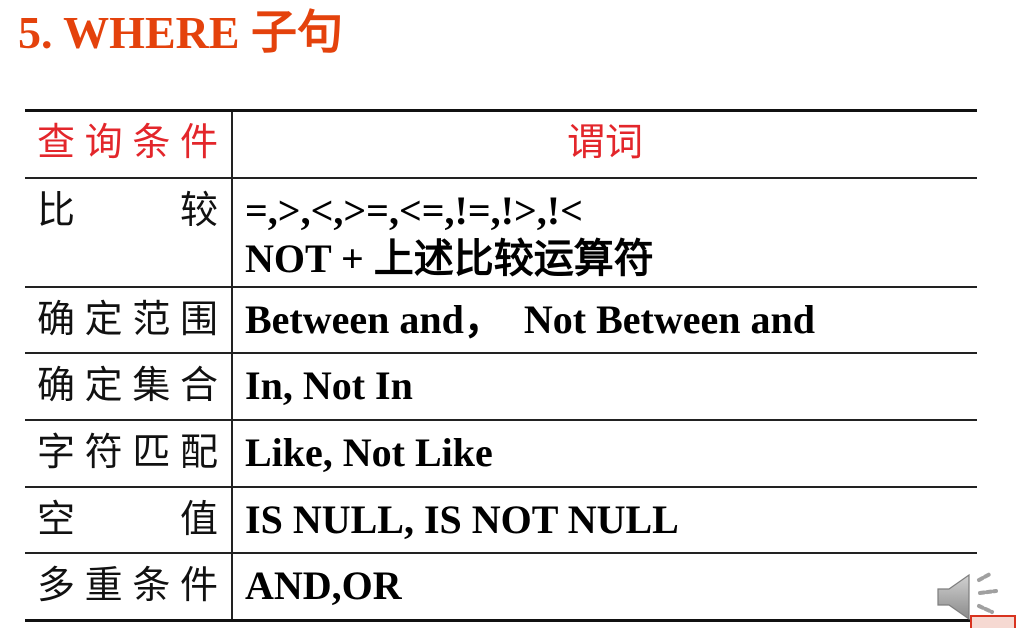 This screenshot has width=1022, height=629. Describe the element at coordinates (605, 386) in the screenshot. I see `row-predicate: In, Not In` at that location.